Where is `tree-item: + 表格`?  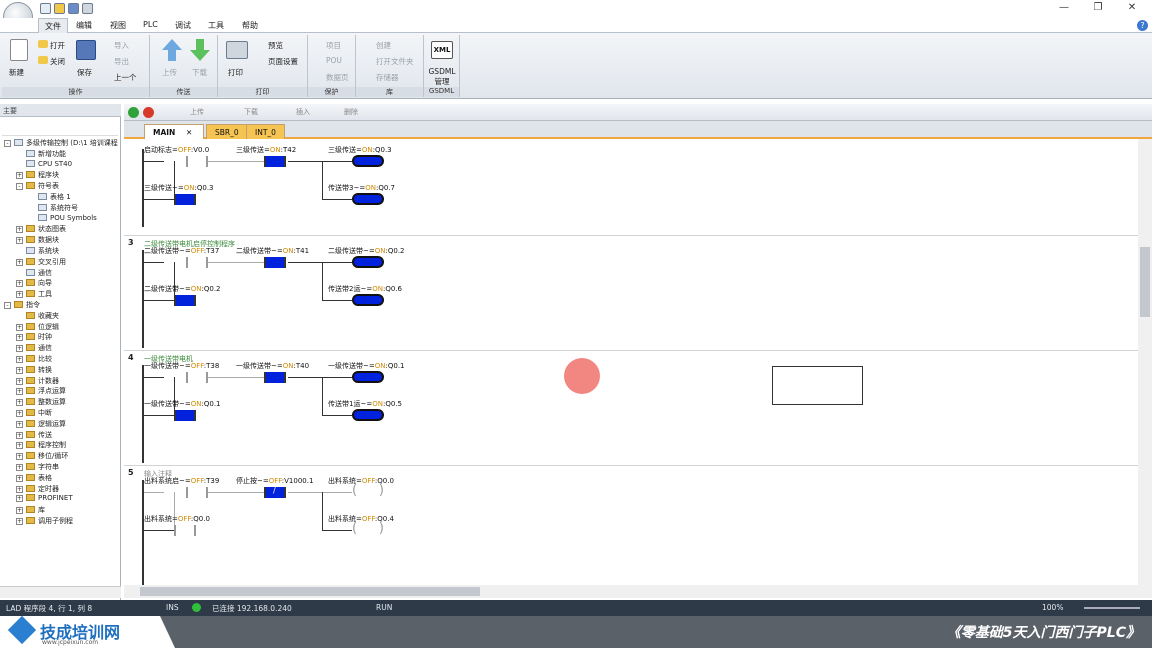
tree-item: + 表格 is located at coordinates (34, 478).